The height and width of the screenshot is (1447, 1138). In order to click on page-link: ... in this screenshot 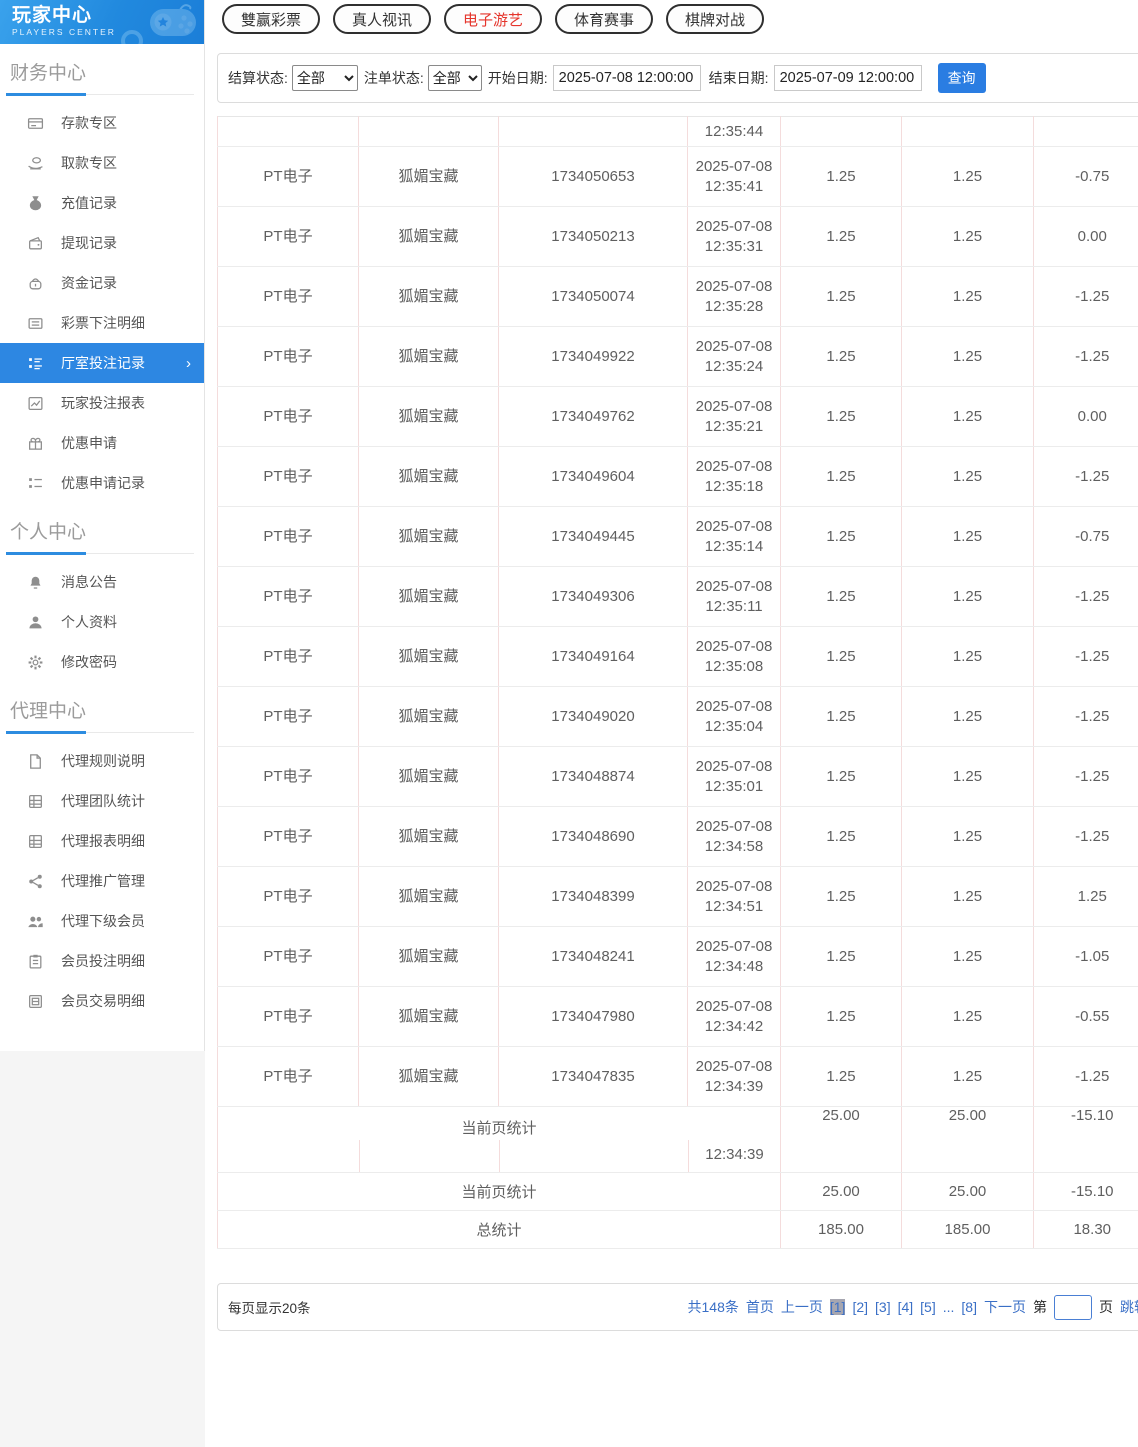, I will do `click(949, 1307)`.